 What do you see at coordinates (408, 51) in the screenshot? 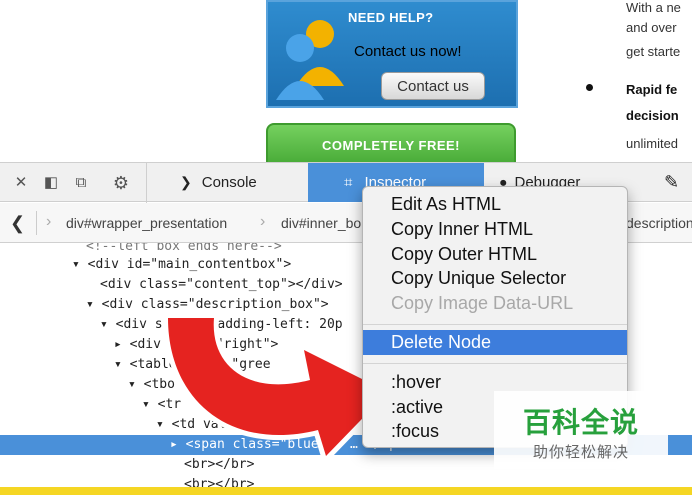
I see `contact-us-now-text: Contact us now!` at bounding box center [408, 51].